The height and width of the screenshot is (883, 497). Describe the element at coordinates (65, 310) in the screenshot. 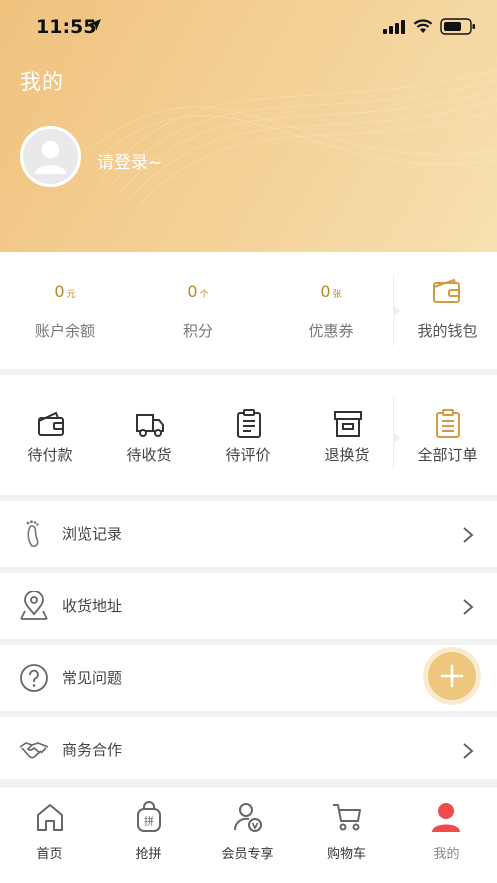

I see `stat-balance: 0元 账户余额` at that location.